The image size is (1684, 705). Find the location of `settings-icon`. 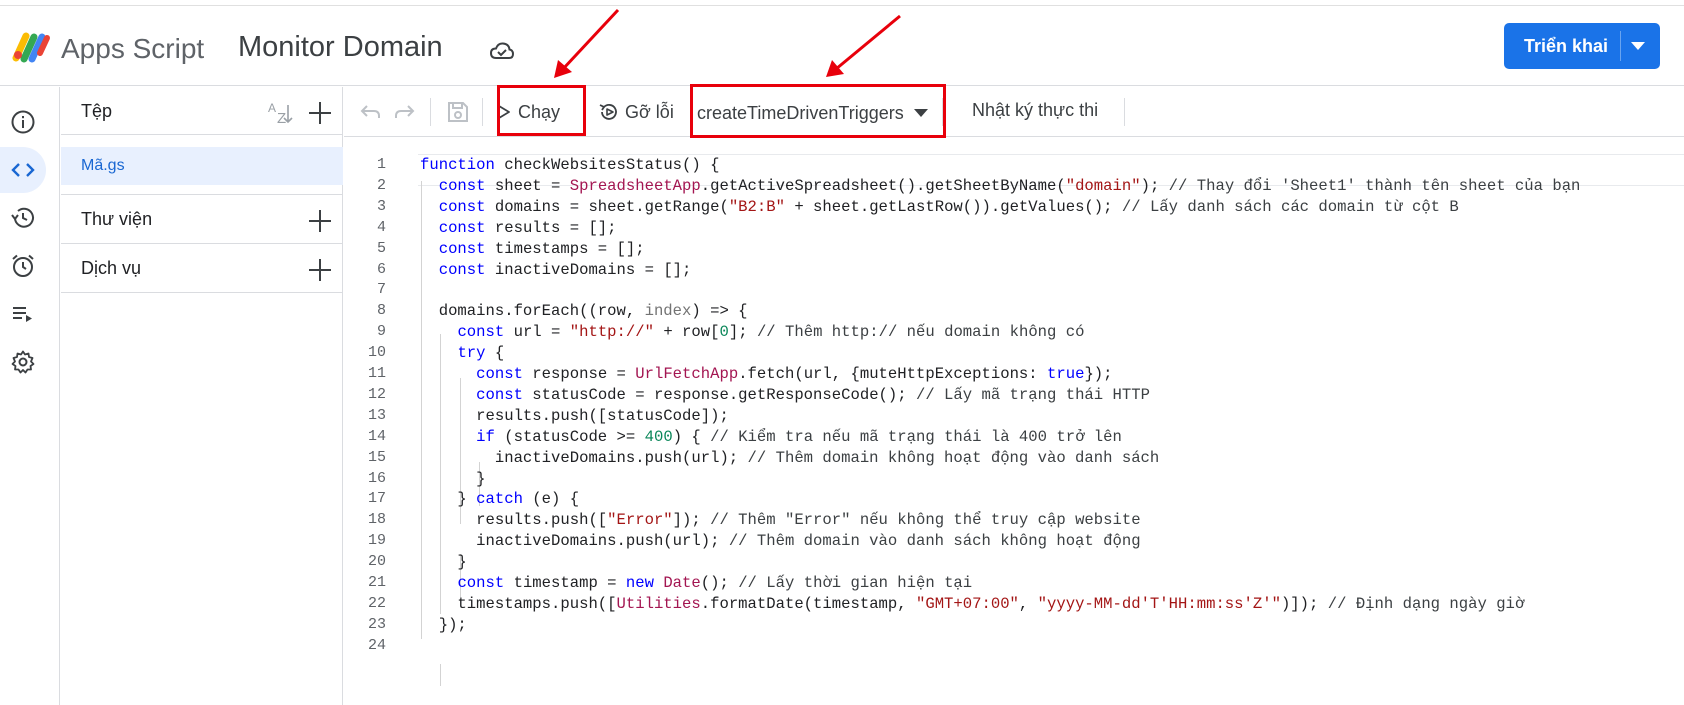

settings-icon is located at coordinates (23, 362).